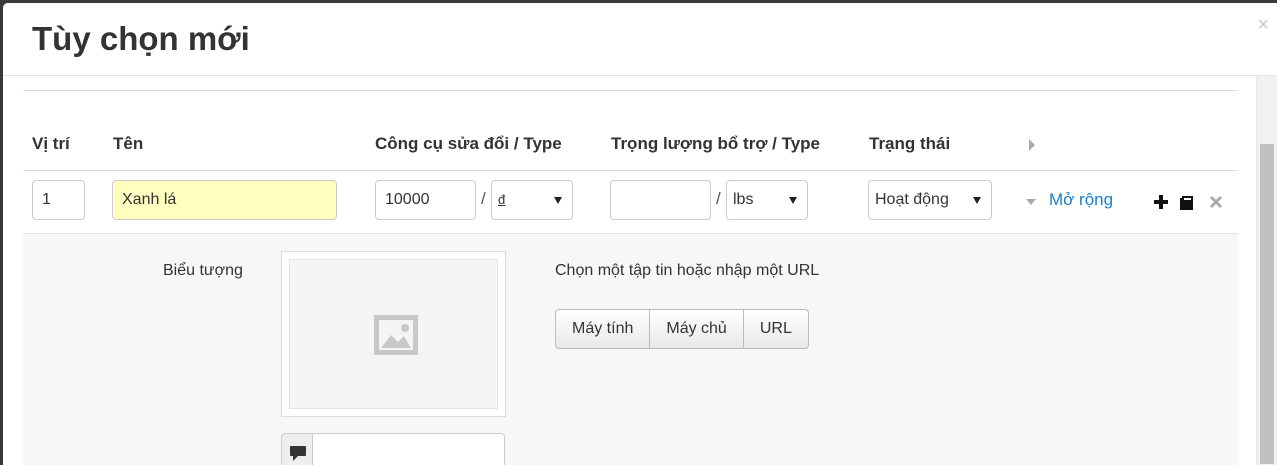  What do you see at coordinates (1267, 304) in the screenshot?
I see `scrollbar-thumb` at bounding box center [1267, 304].